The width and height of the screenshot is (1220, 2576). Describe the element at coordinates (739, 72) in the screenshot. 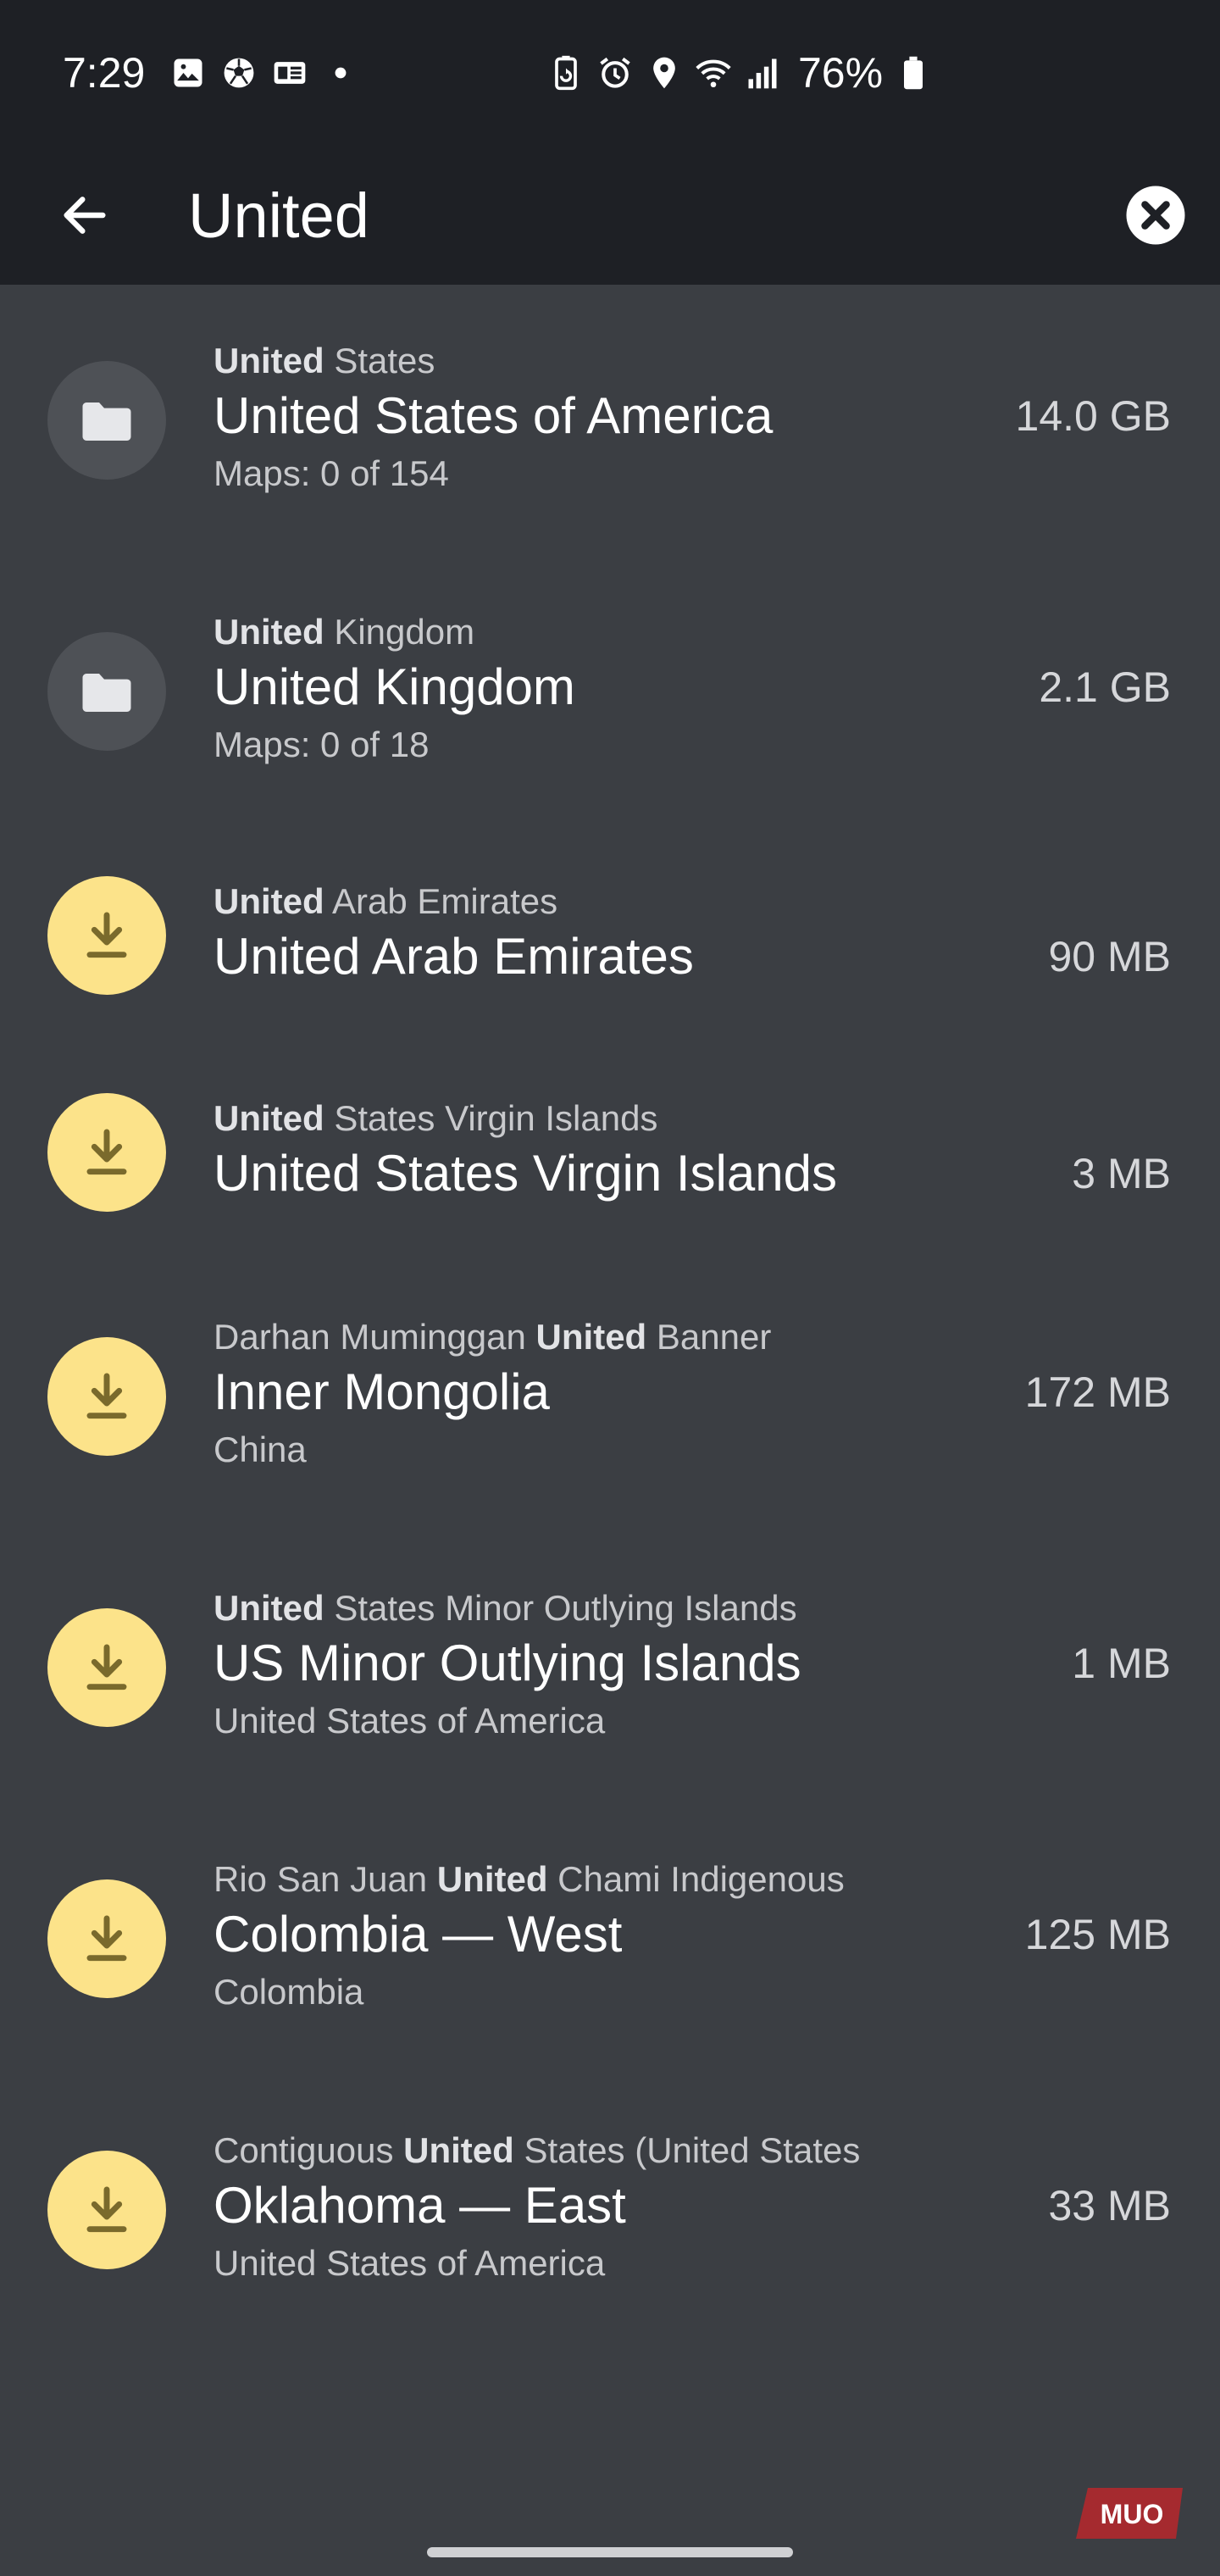

I see `status-system-icons: 76%` at that location.